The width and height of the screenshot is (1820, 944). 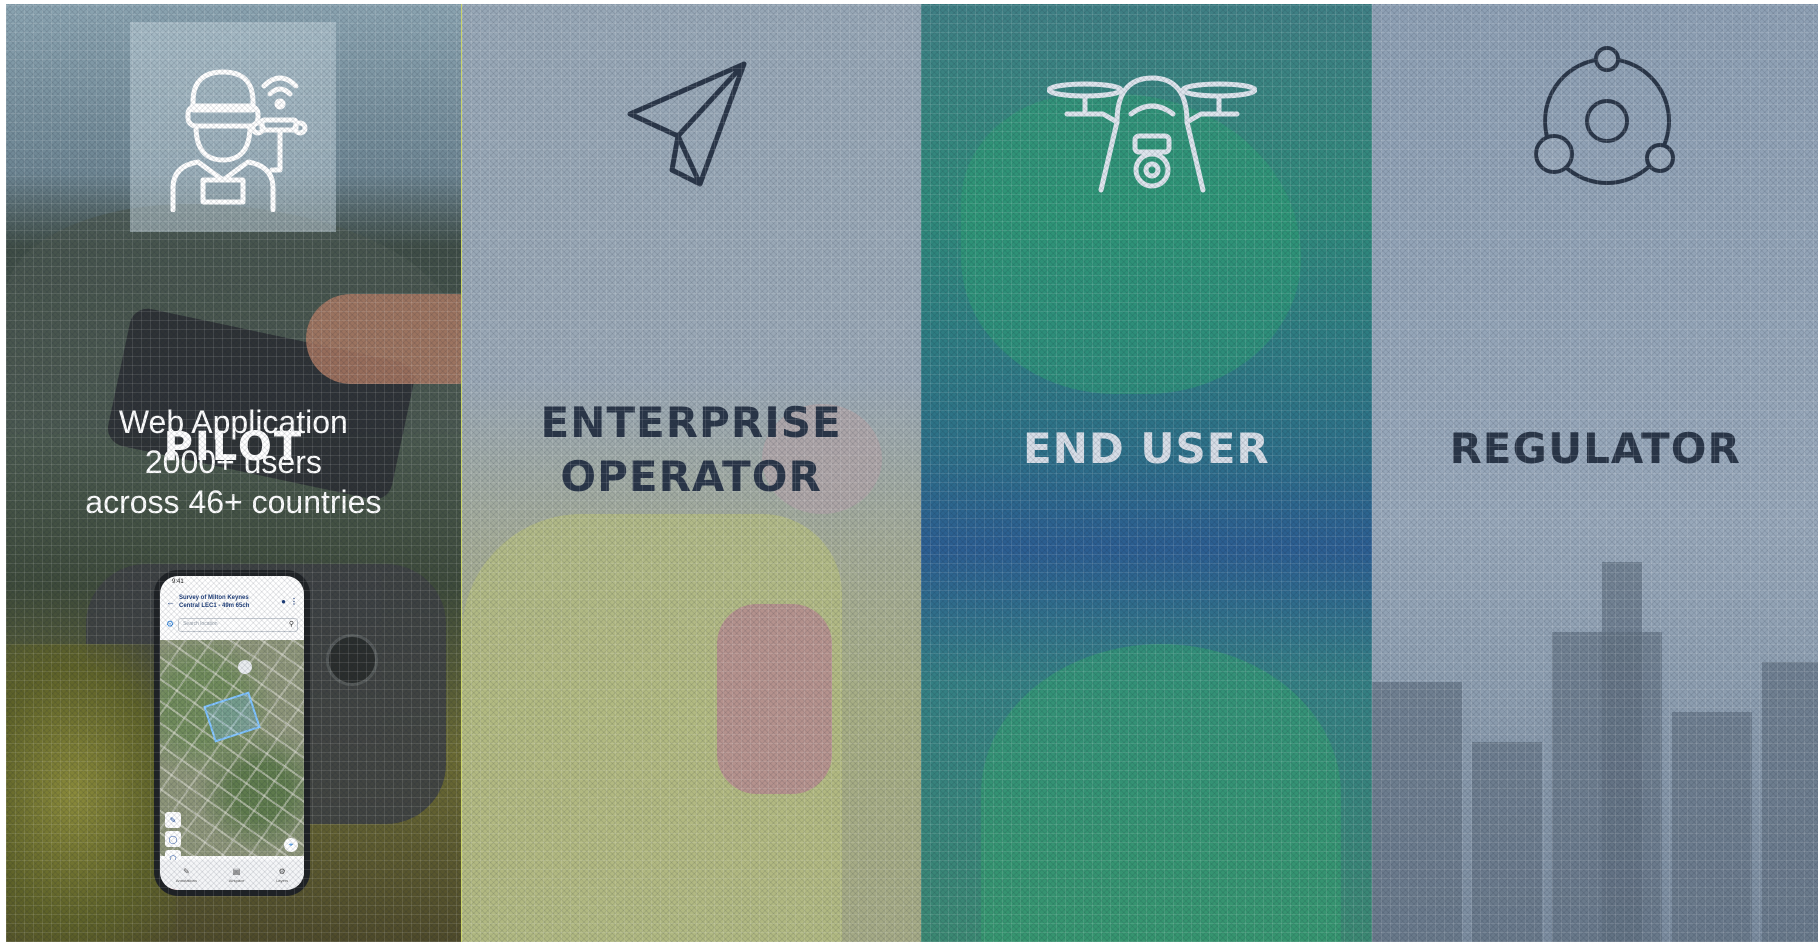 What do you see at coordinates (173, 839) in the screenshot?
I see `draw-circle-icon: ◯` at bounding box center [173, 839].